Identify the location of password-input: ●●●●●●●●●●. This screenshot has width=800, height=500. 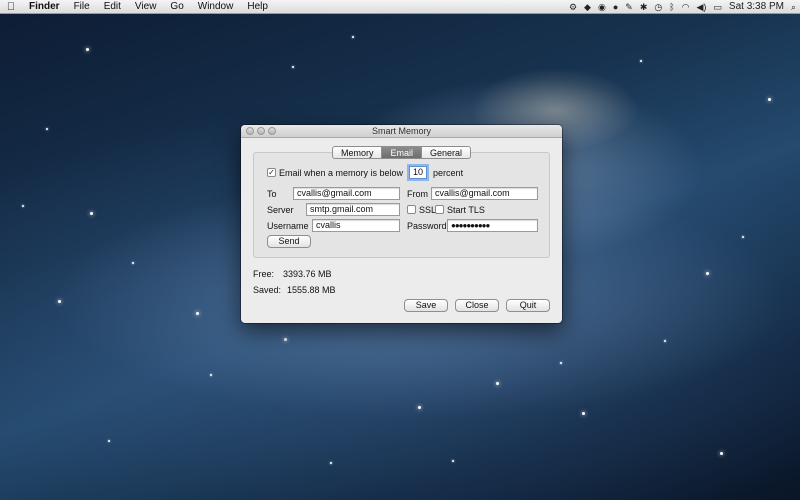
(492, 225).